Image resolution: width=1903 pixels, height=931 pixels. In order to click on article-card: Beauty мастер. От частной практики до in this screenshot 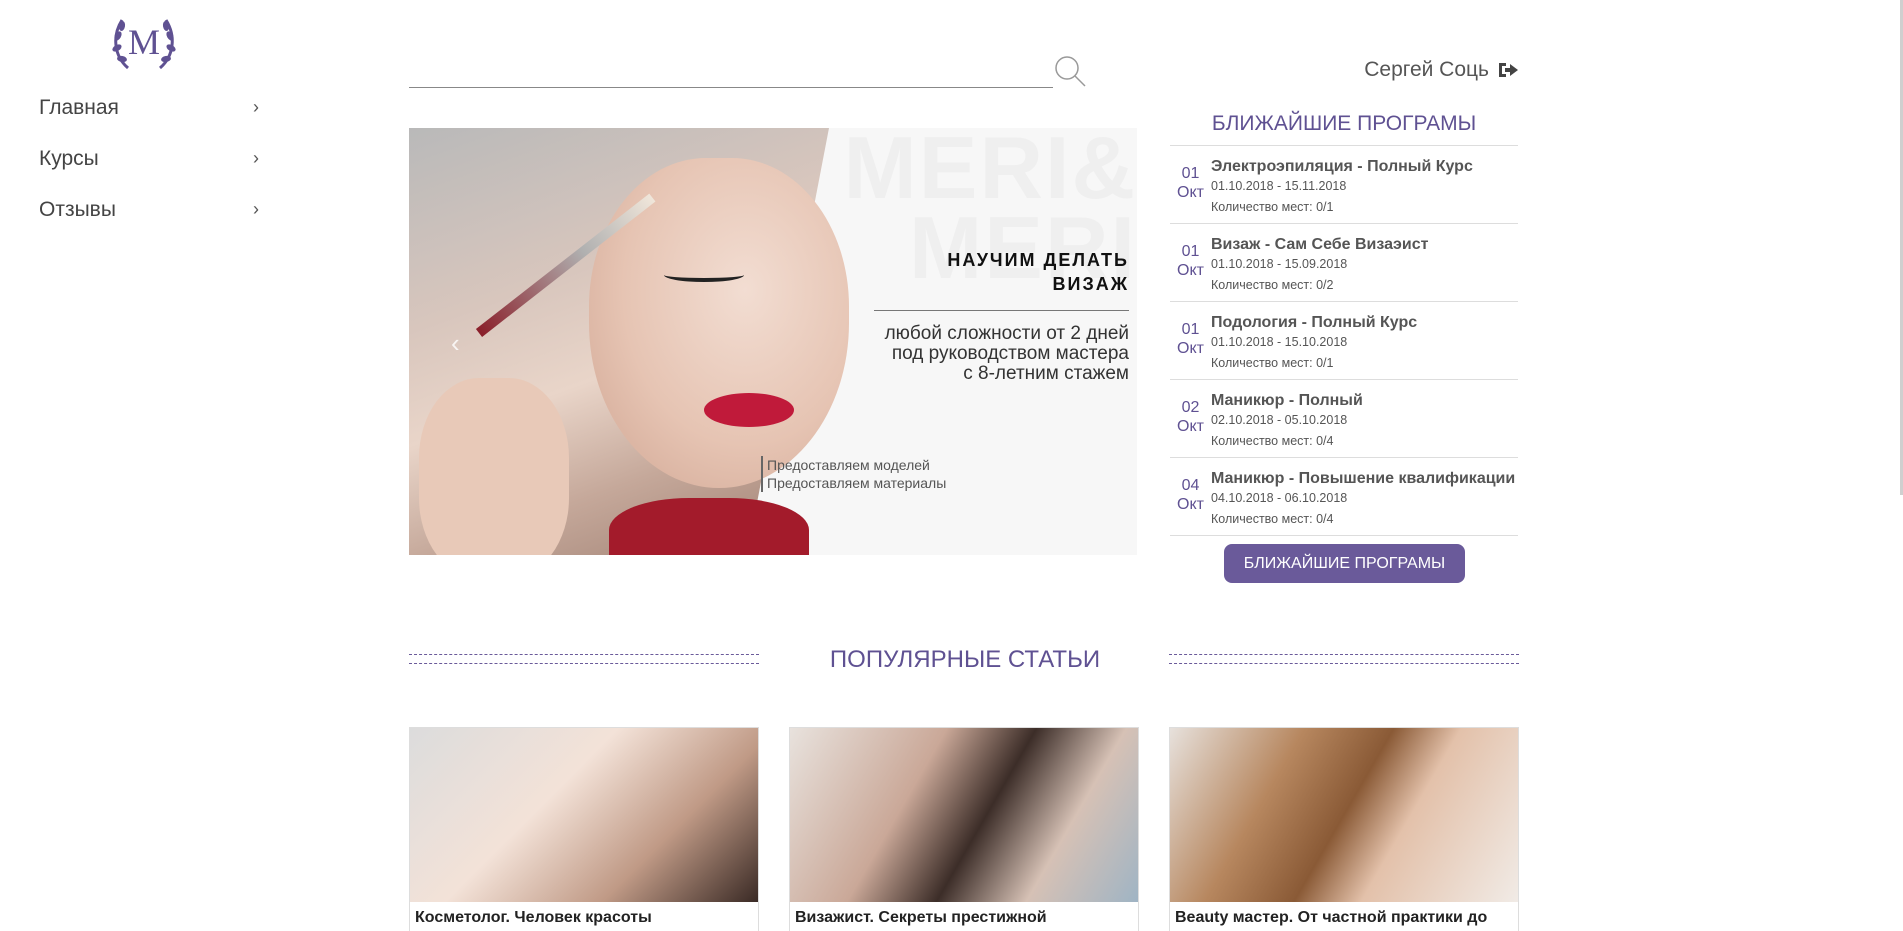, I will do `click(1344, 829)`.